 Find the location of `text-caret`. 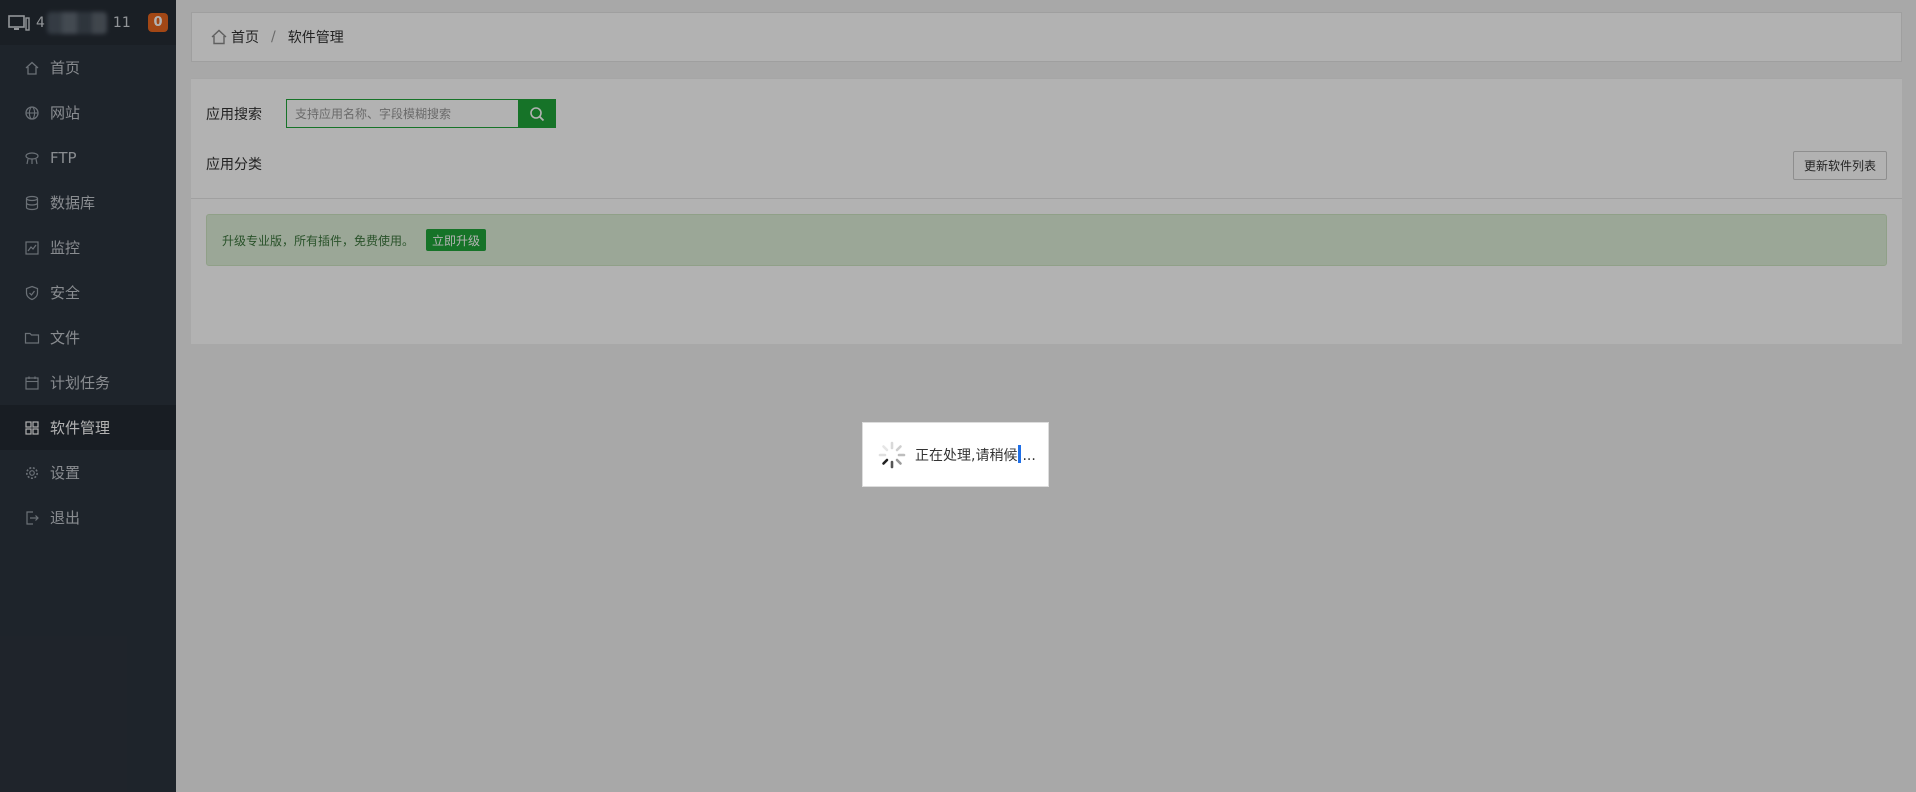

text-caret is located at coordinates (1020, 453).